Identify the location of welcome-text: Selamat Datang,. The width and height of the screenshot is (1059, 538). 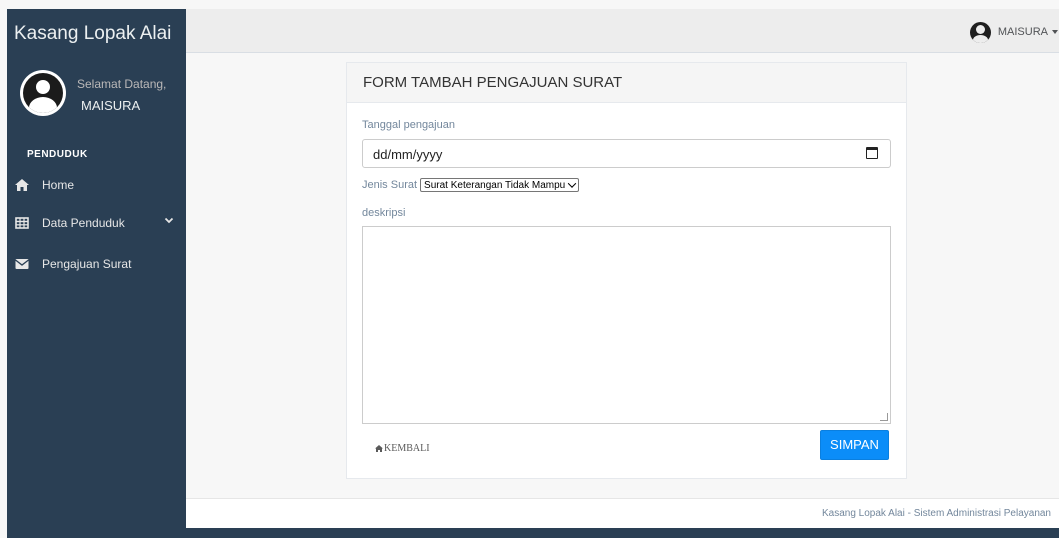
(122, 84).